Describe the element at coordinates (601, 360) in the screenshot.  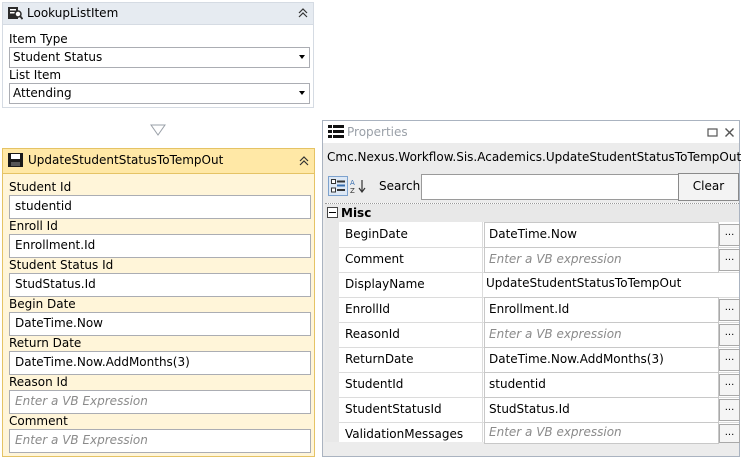
I see `property-value-input: DateTime.Now.AddMonths(3)` at that location.